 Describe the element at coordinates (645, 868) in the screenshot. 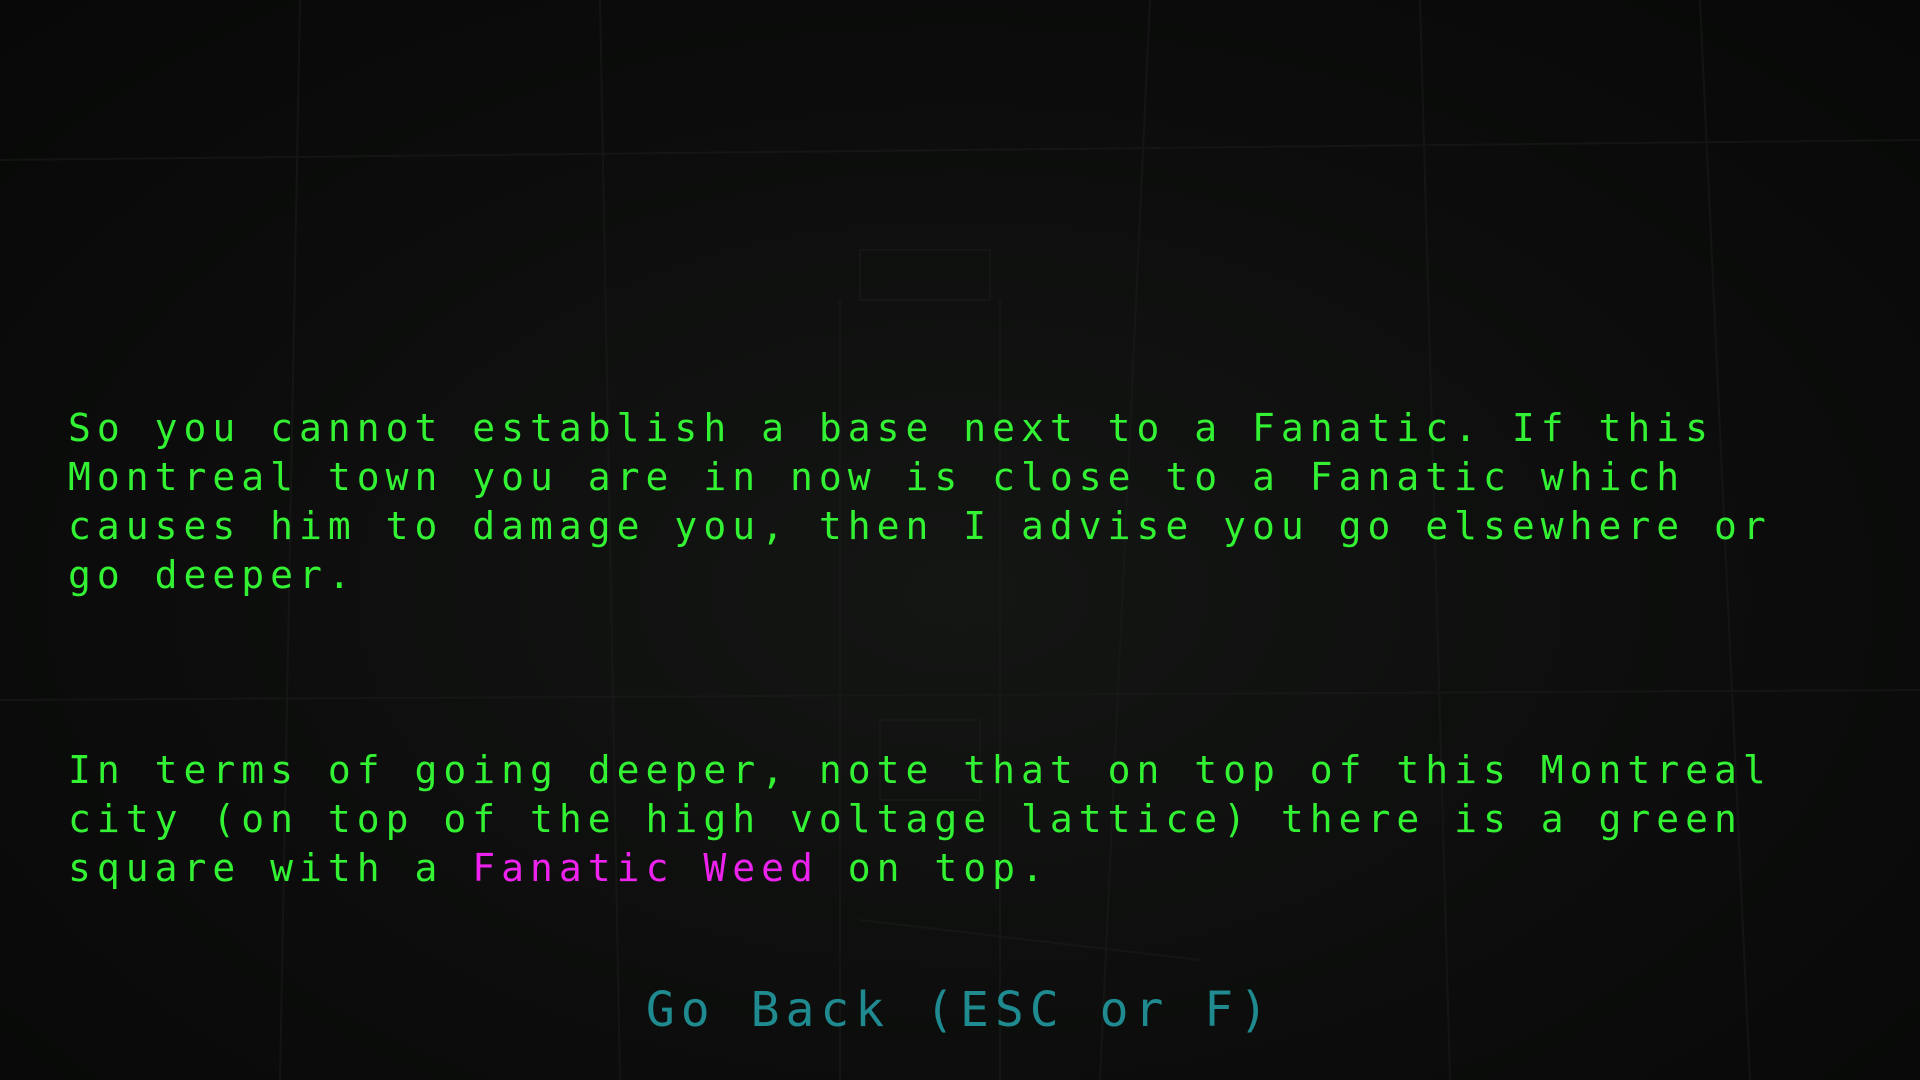

I see `fanatic-weed-highlight: Fanatic Weed` at that location.